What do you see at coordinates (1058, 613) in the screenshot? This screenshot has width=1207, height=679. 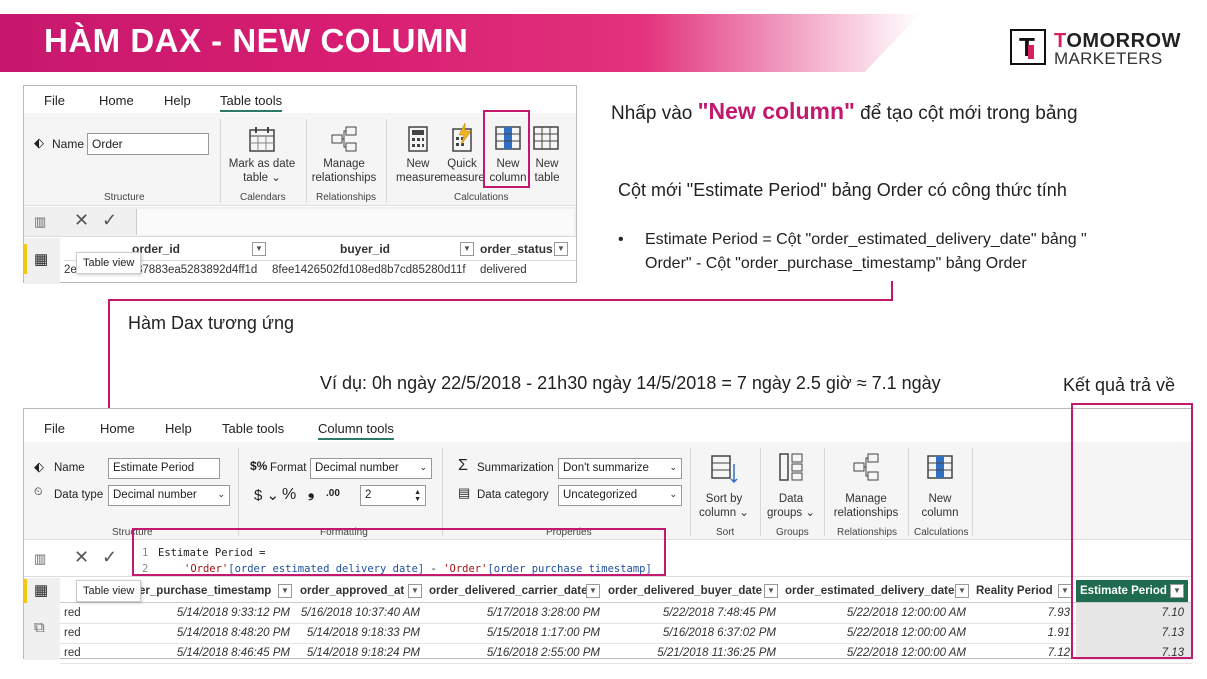 I see `table-cell: 7.93` at bounding box center [1058, 613].